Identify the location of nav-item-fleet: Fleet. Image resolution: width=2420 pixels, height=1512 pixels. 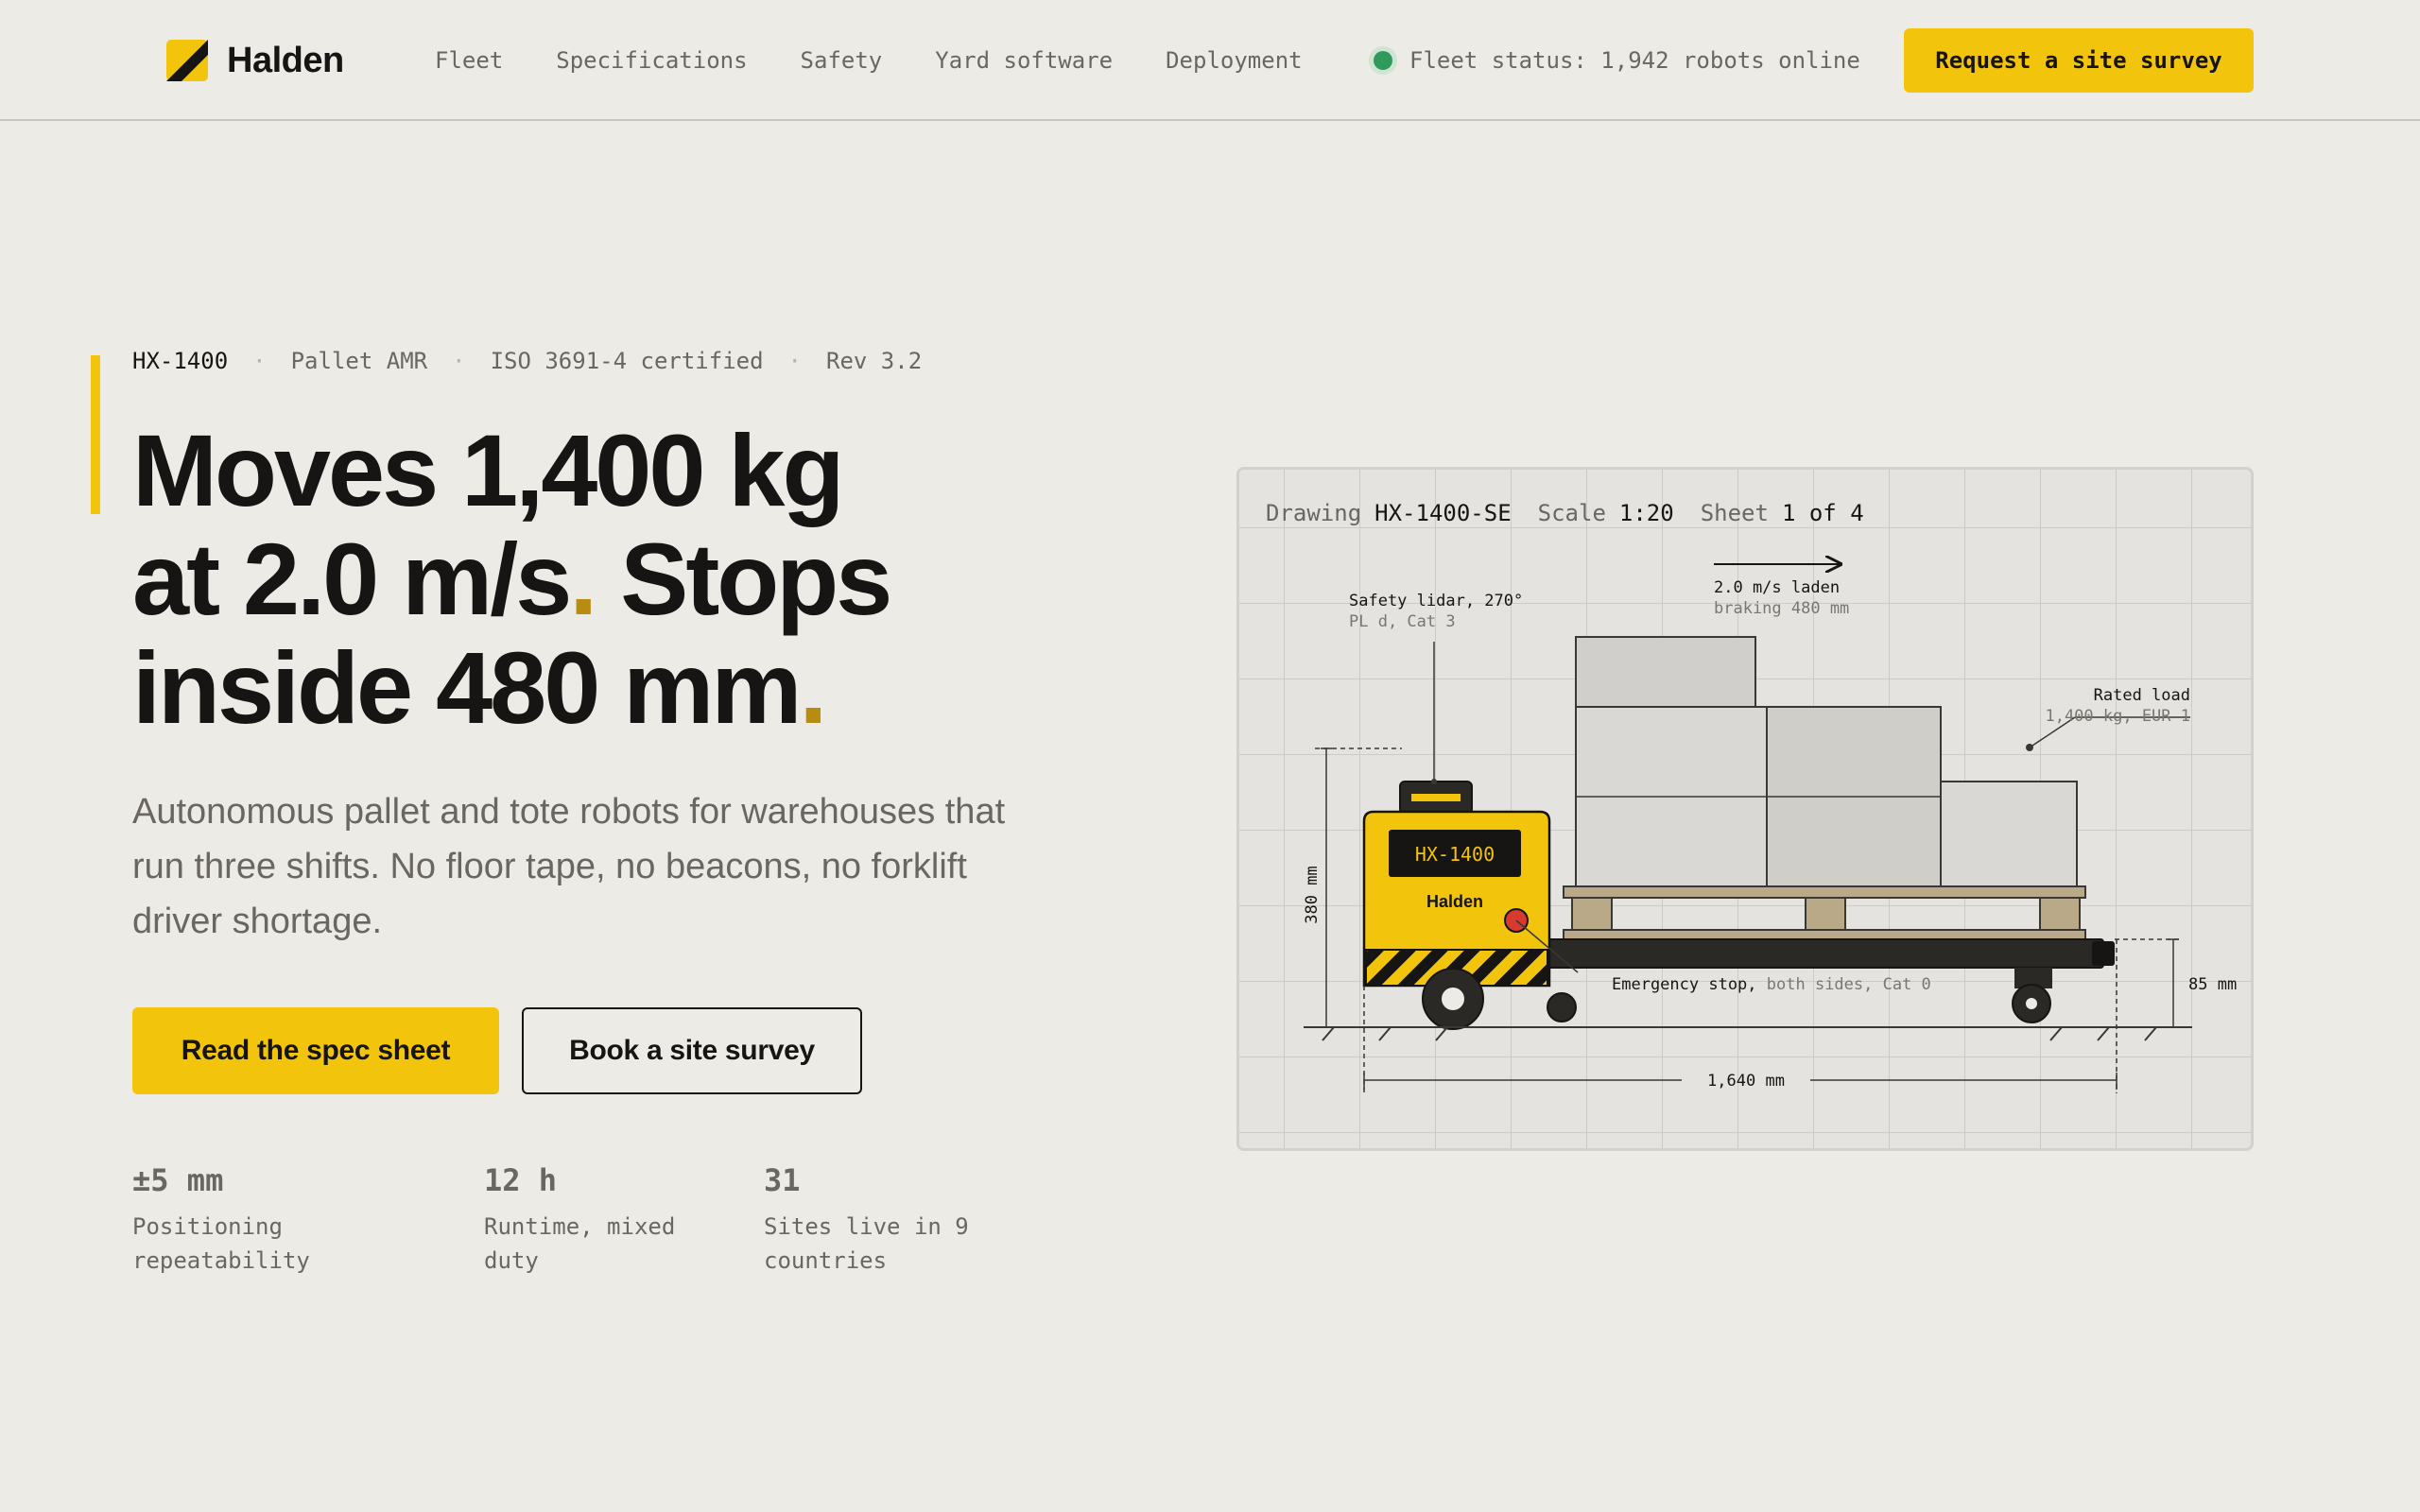
(469, 60).